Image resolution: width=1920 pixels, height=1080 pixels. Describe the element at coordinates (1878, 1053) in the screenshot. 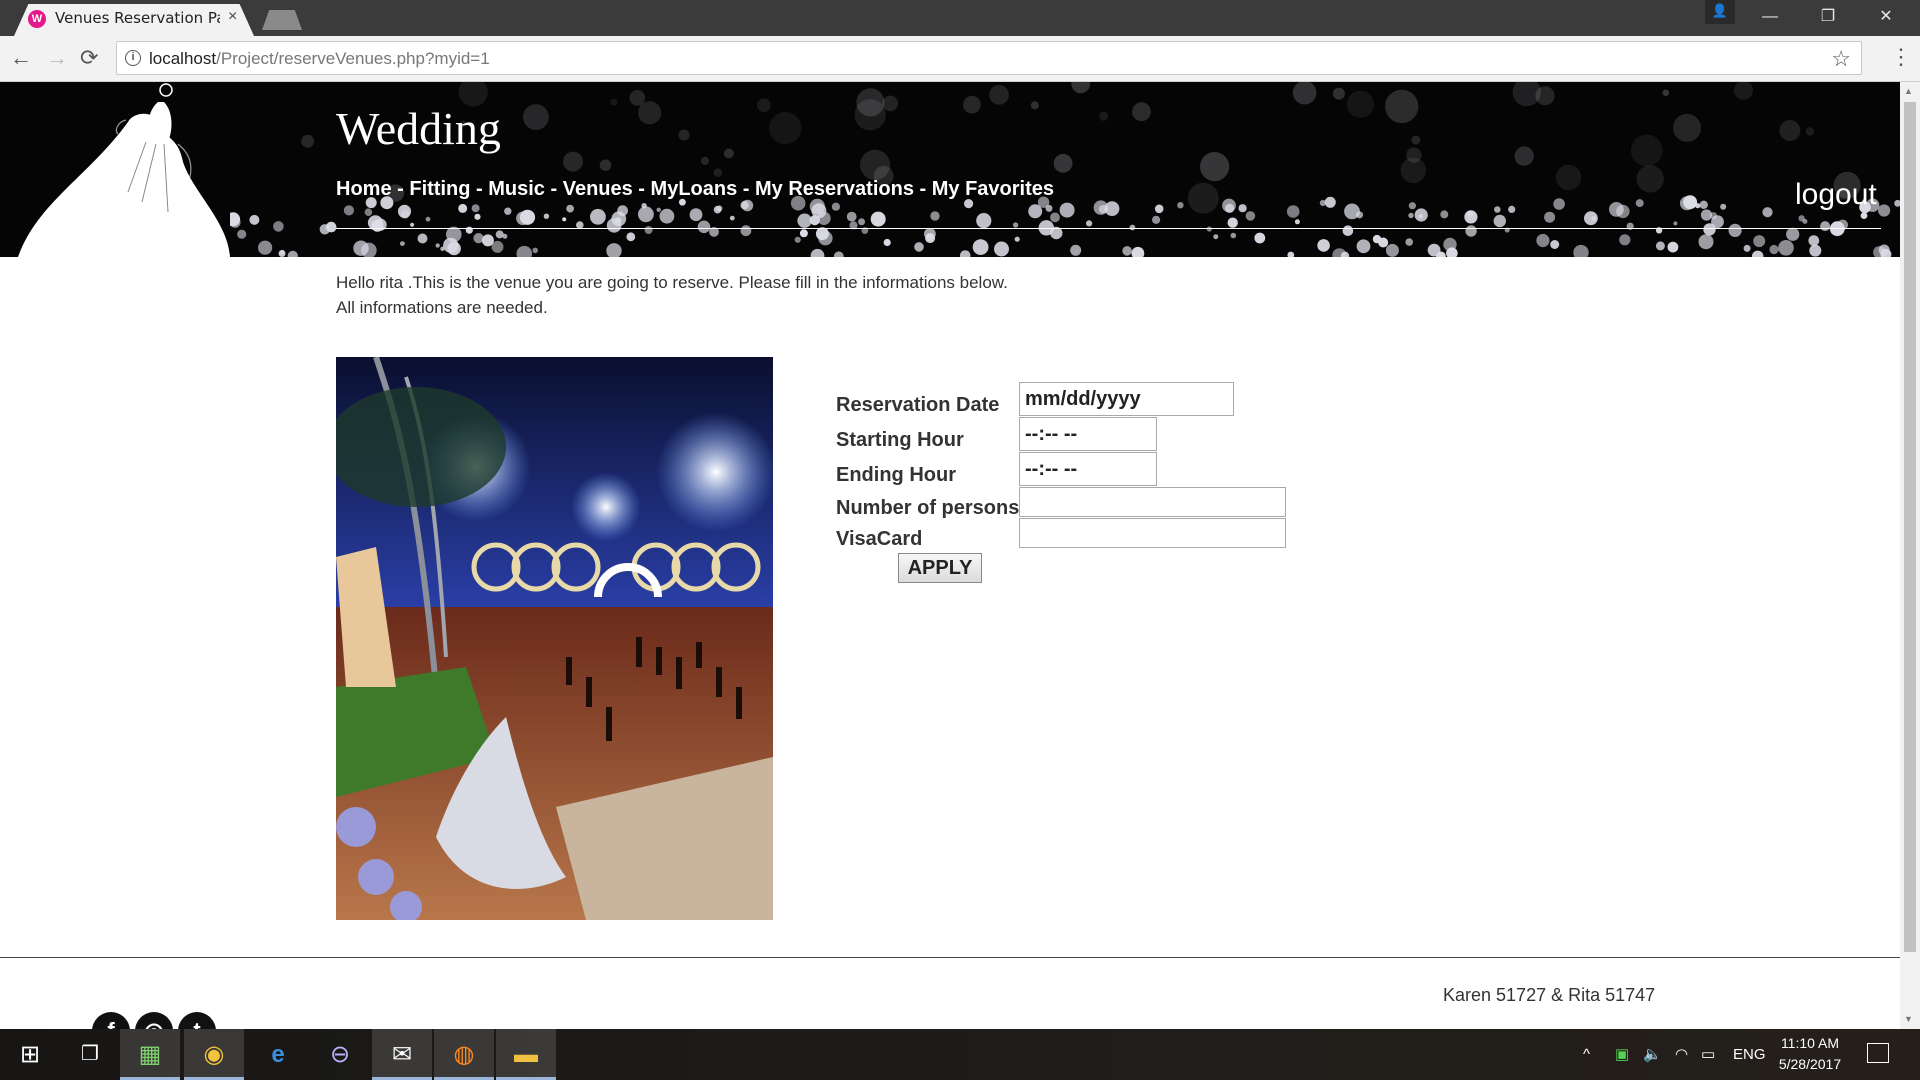

I see `action-center-icon` at that location.